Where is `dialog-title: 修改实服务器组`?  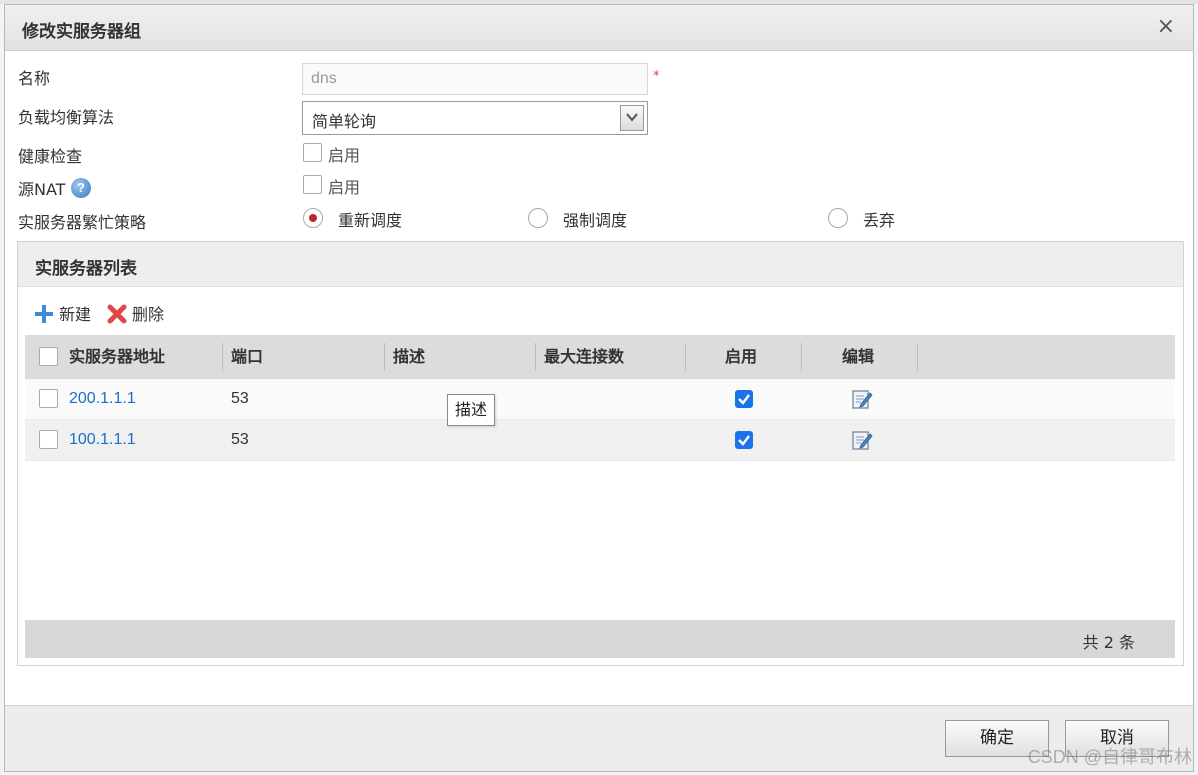
dialog-title: 修改实服务器组 is located at coordinates (81, 32).